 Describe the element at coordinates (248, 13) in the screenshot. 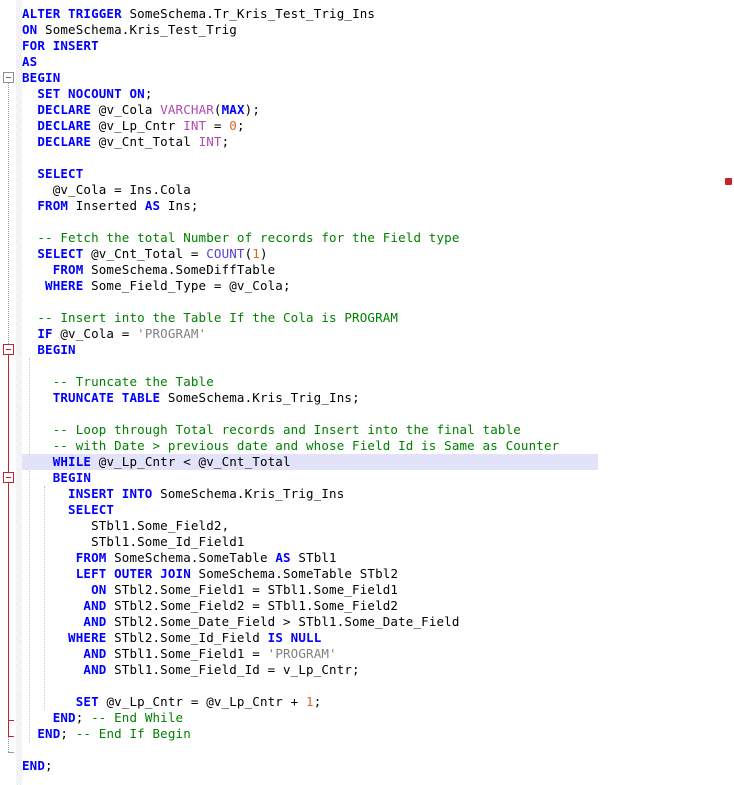

I see `code-token-id: SomeSchema.Tr_Kris_Test_Trig_Ins` at that location.